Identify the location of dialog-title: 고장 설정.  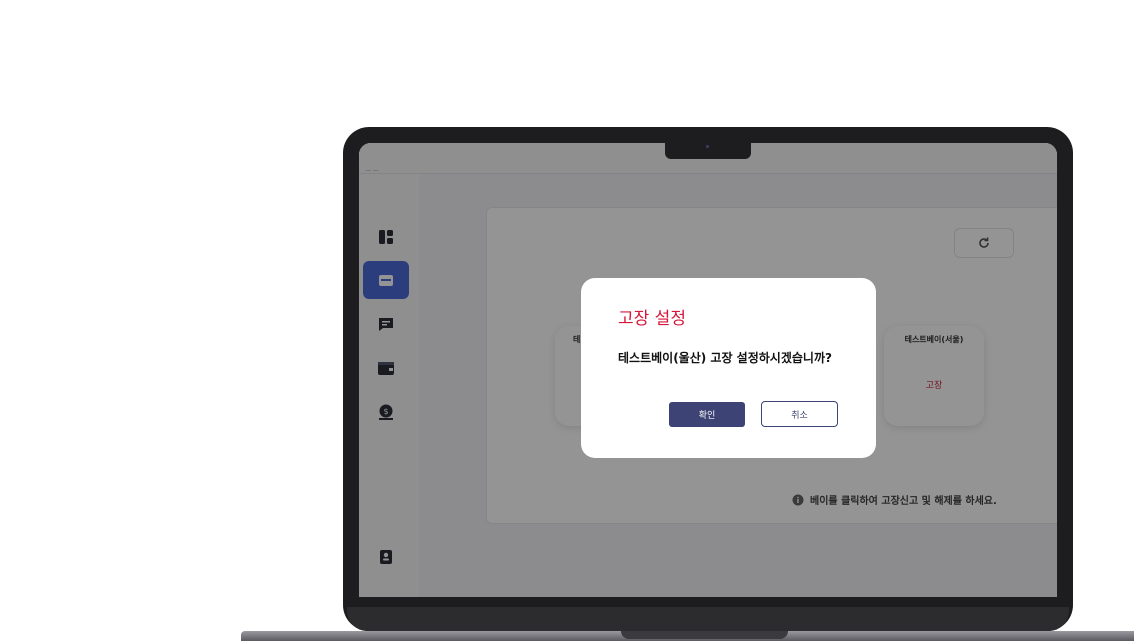
(652, 319).